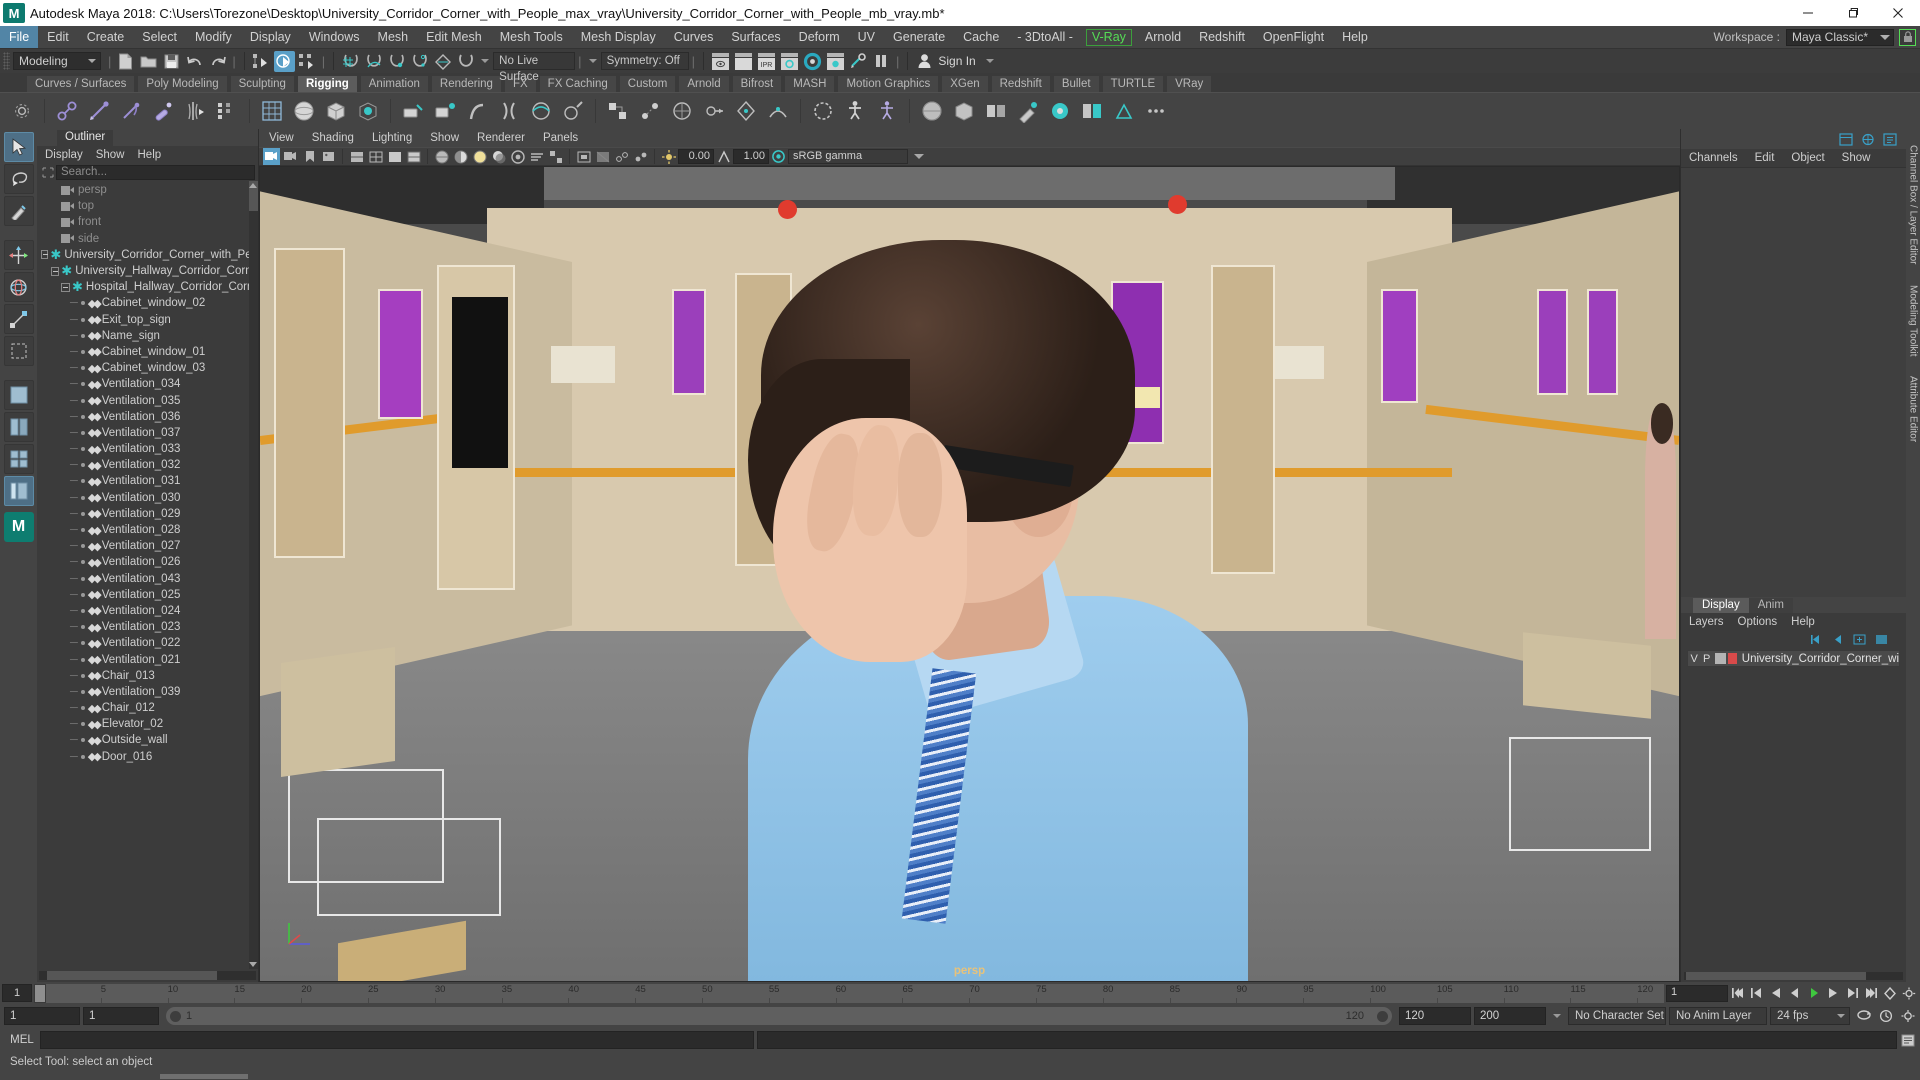 Image resolution: width=1920 pixels, height=1080 pixels. What do you see at coordinates (989, 61) in the screenshot?
I see `chevron-down-icon` at bounding box center [989, 61].